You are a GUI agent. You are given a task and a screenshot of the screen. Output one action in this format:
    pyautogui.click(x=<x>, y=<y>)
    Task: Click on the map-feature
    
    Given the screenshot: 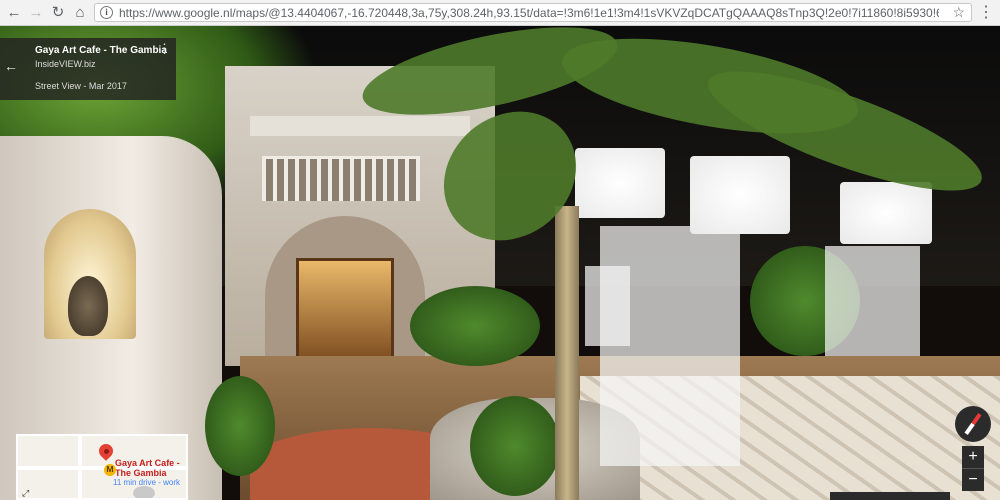 What is the action you would take?
    pyautogui.click(x=144, y=492)
    